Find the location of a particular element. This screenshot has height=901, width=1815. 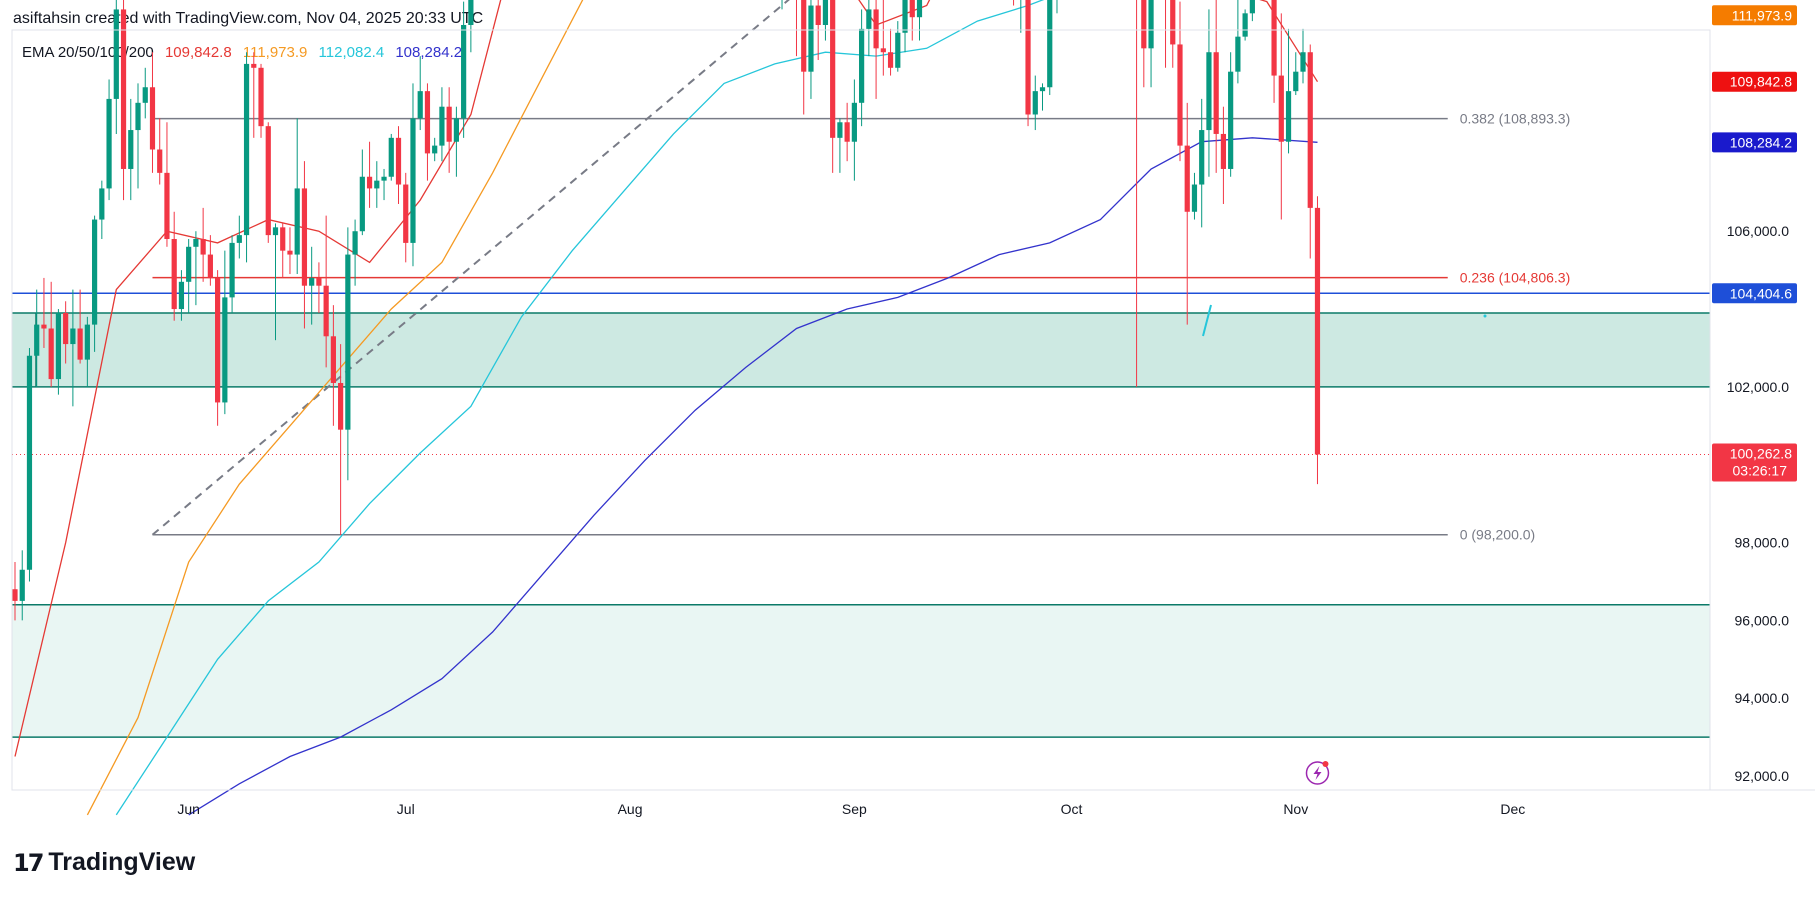

price-tag-label-3: 108,284.2 is located at coordinates (1761, 142).